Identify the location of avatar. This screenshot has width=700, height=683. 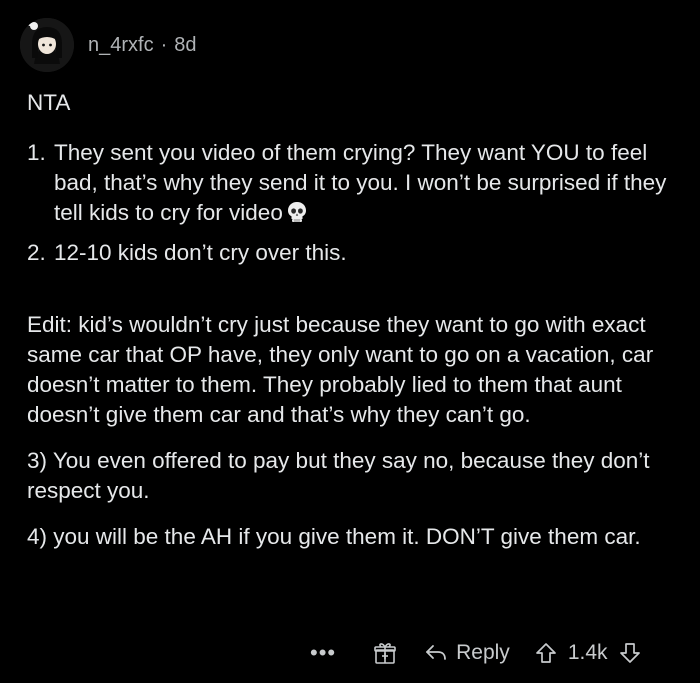
(47, 45).